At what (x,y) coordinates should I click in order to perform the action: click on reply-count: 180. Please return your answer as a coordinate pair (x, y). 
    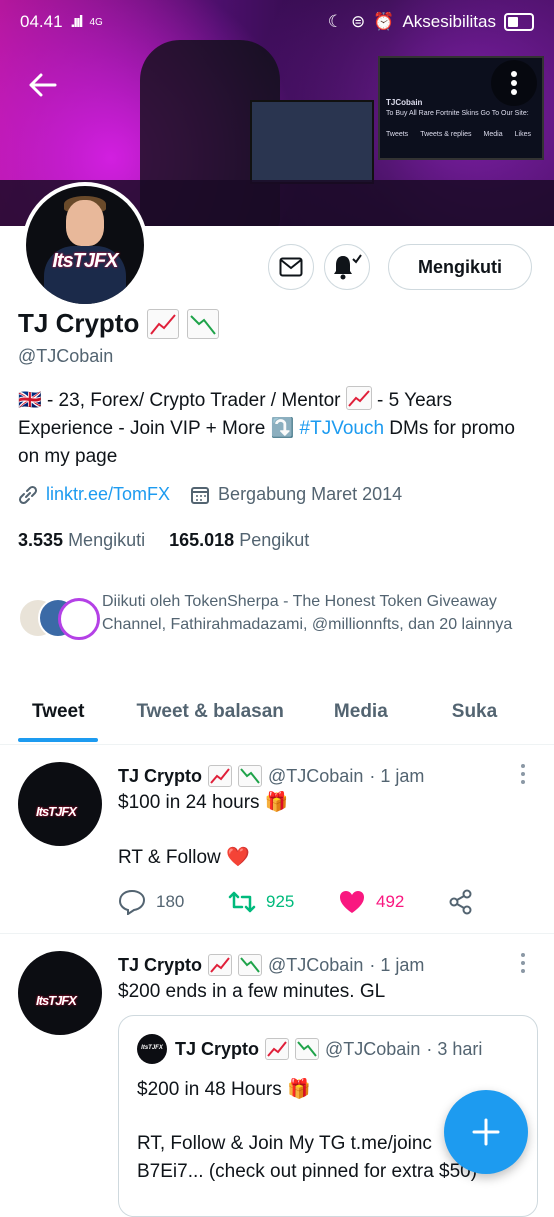
    Looking at the image, I should click on (170, 901).